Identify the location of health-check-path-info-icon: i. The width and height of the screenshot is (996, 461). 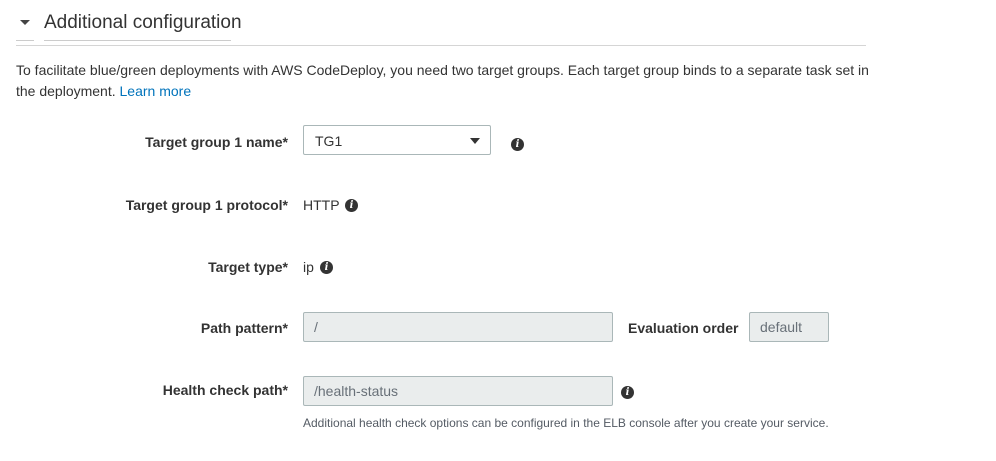
(627, 392).